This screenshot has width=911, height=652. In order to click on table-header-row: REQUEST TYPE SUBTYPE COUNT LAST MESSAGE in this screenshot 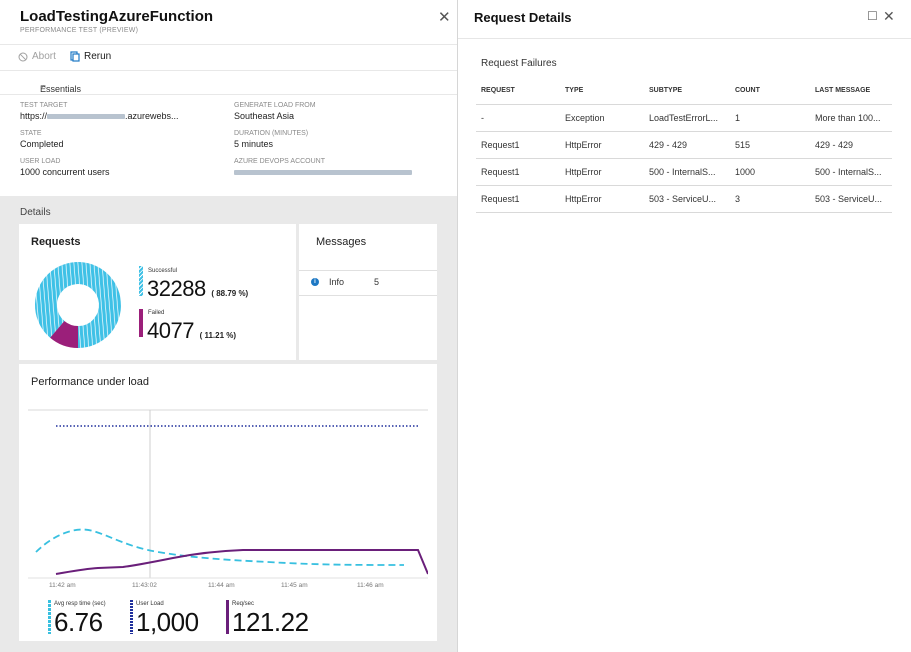, I will do `click(684, 91)`.